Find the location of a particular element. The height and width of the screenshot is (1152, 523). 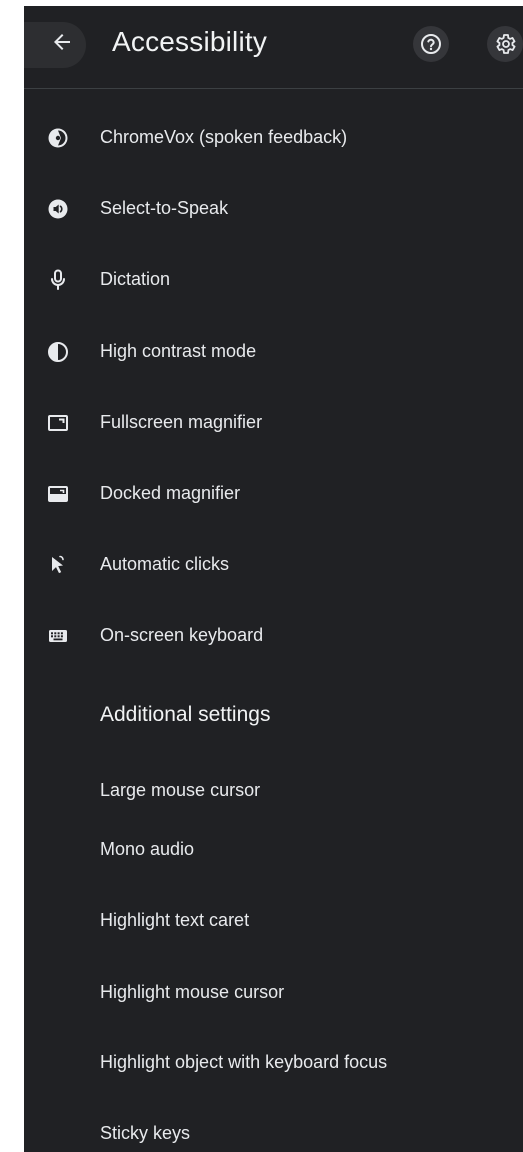

feature-row-fullscreen-magnifier: Fullscreen magnifier is located at coordinates (273, 423).